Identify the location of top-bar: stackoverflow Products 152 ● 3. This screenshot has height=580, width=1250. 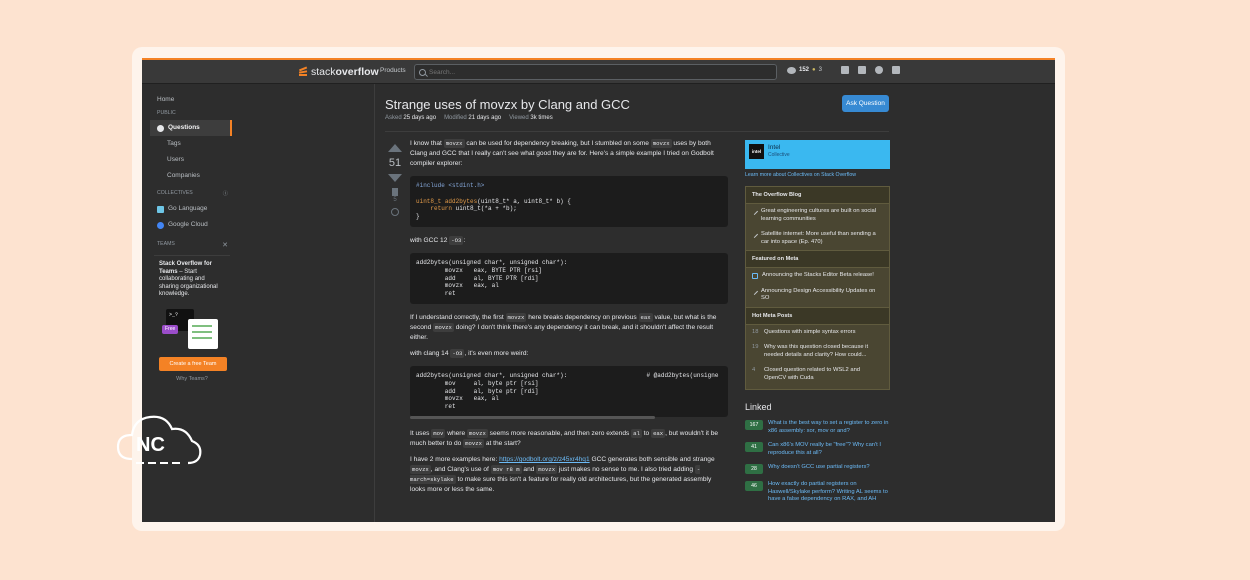
(598, 72).